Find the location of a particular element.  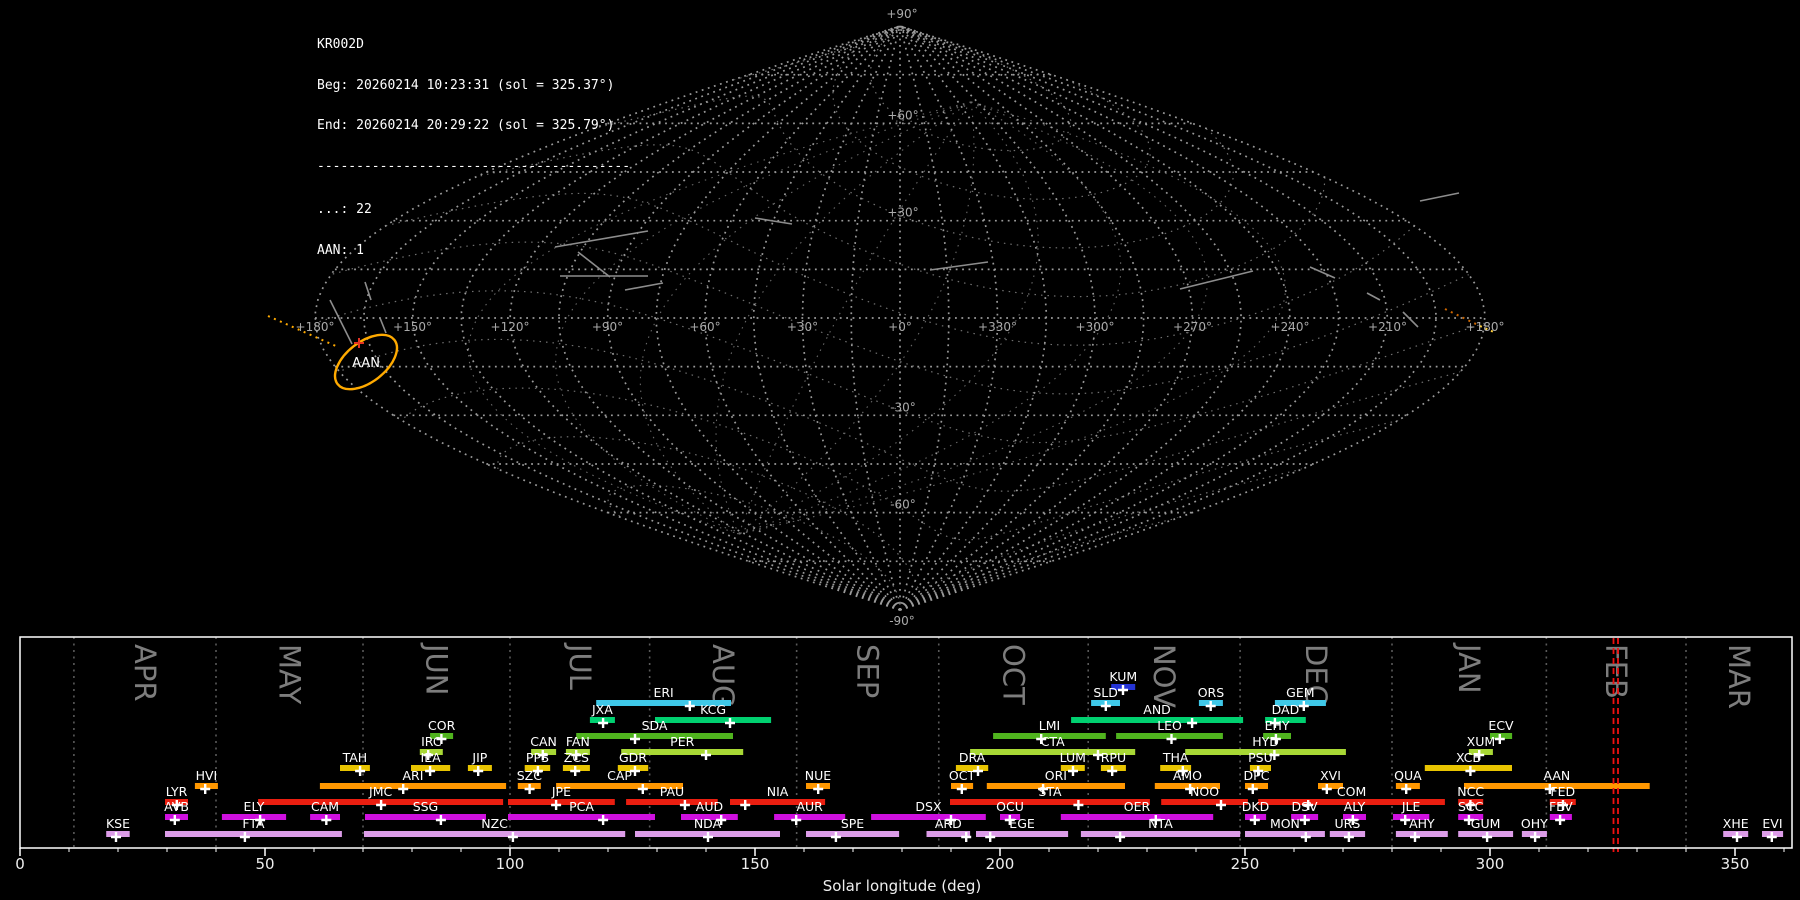

shower-label-FAN: FAN is located at coordinates (578, 741).